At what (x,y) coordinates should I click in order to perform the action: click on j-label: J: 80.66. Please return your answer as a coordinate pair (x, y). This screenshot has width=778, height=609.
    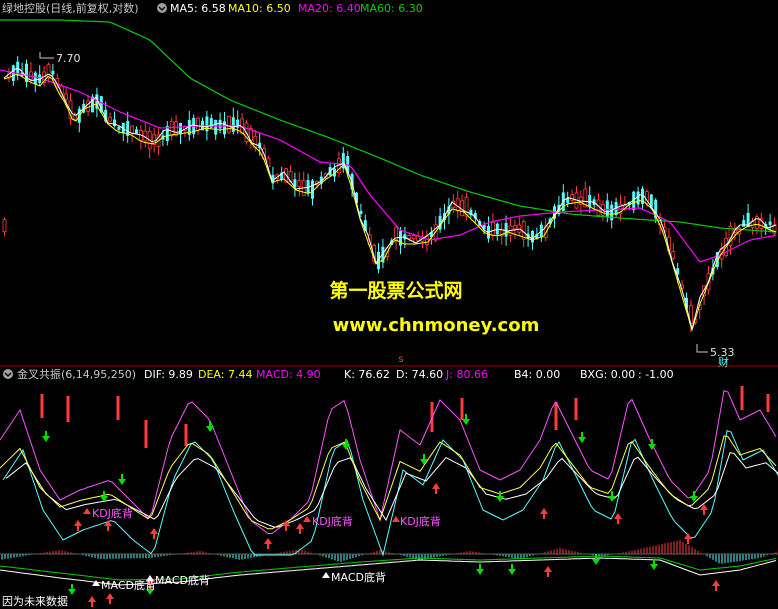
    Looking at the image, I should click on (466, 374).